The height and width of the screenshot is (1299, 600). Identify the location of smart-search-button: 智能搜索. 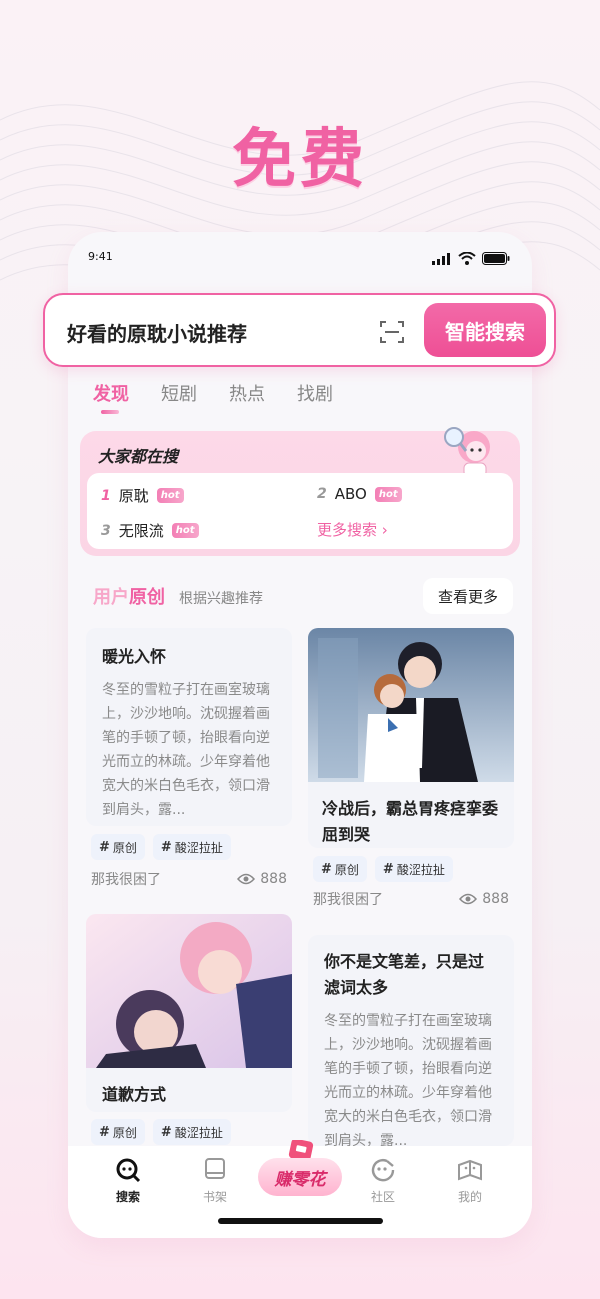
(485, 330).